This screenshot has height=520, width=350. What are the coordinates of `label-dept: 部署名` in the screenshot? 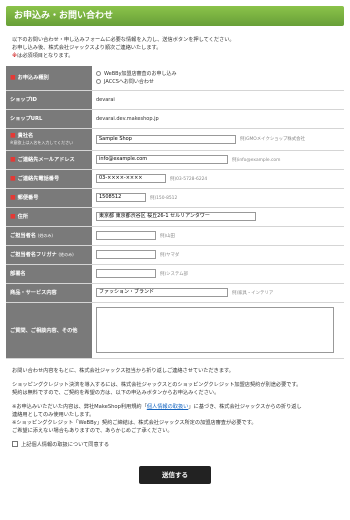 It's located at (49, 274).